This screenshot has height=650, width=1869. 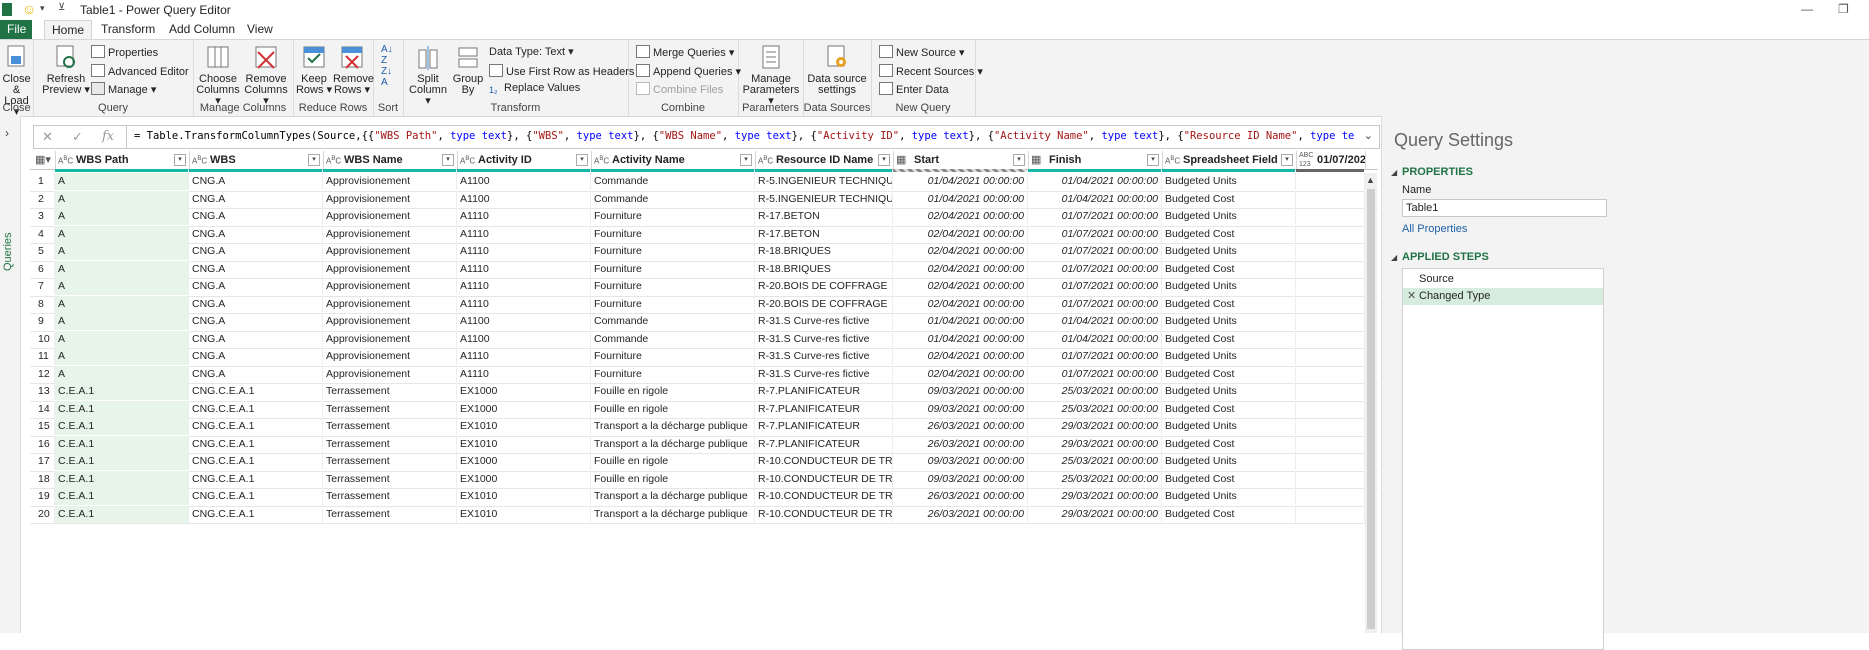 I want to click on tab-file: File, so click(x=16, y=29).